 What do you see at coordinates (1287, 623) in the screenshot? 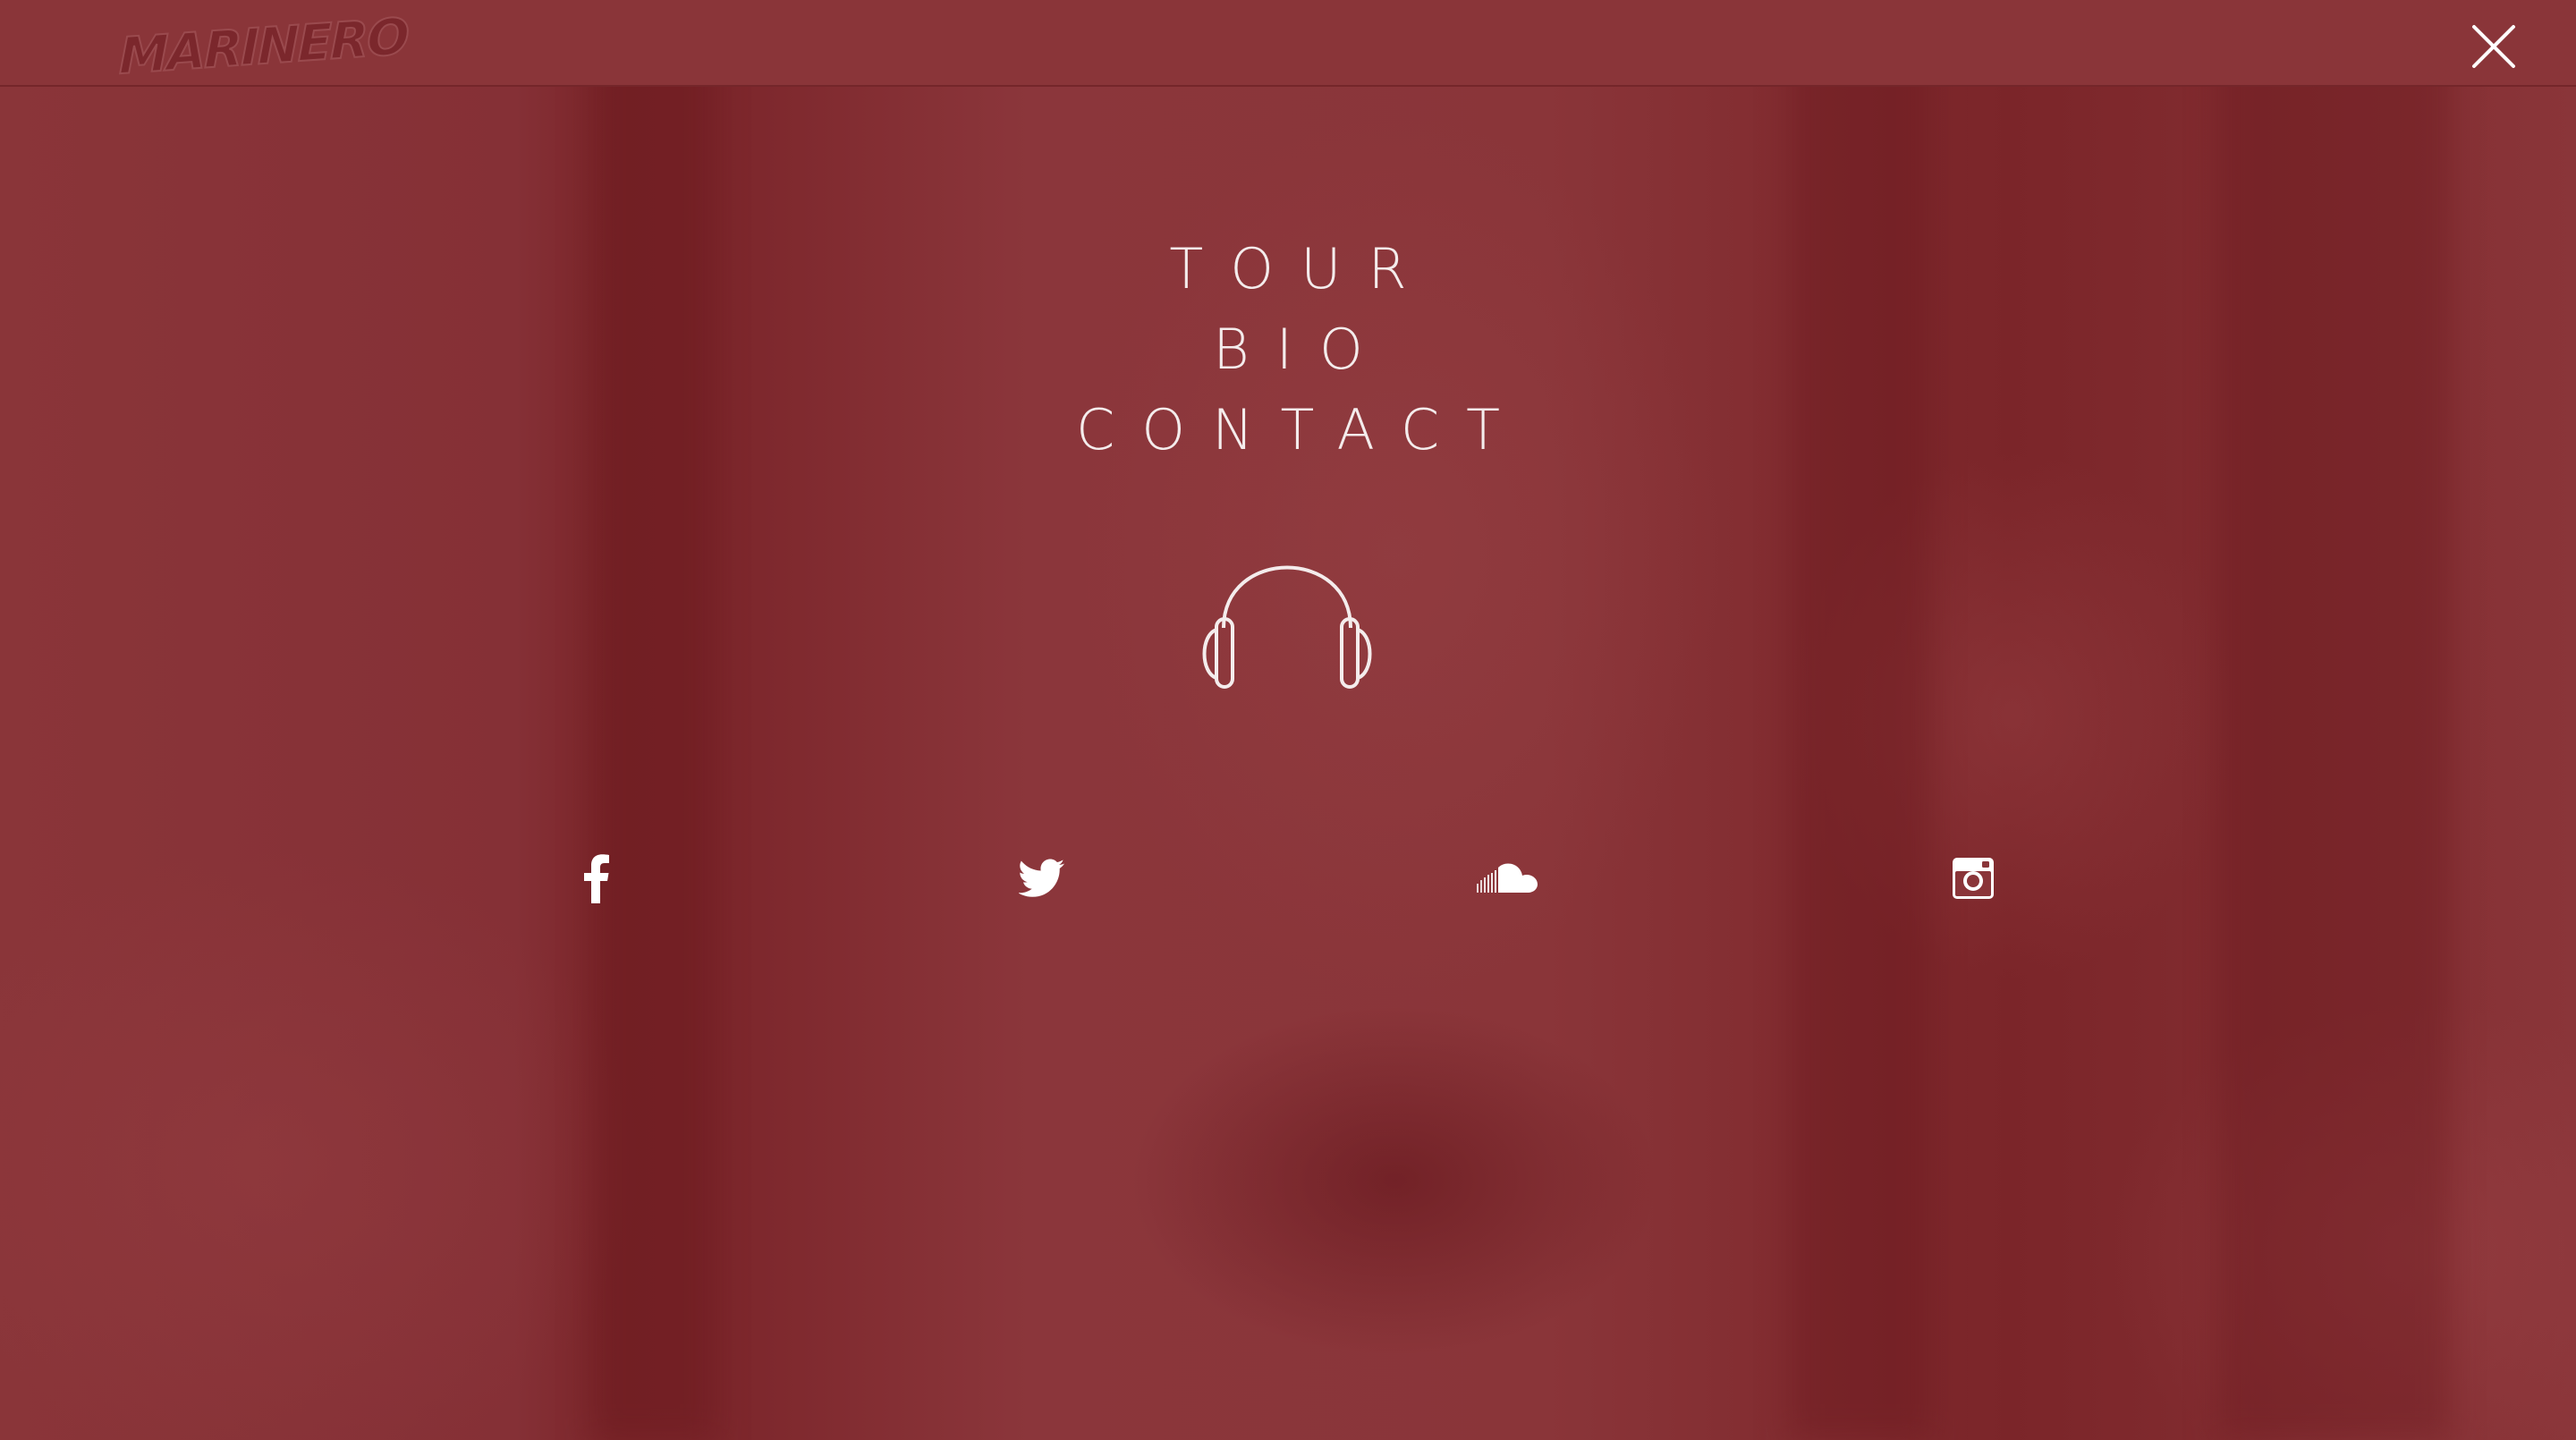
I see `headphones-icon` at bounding box center [1287, 623].